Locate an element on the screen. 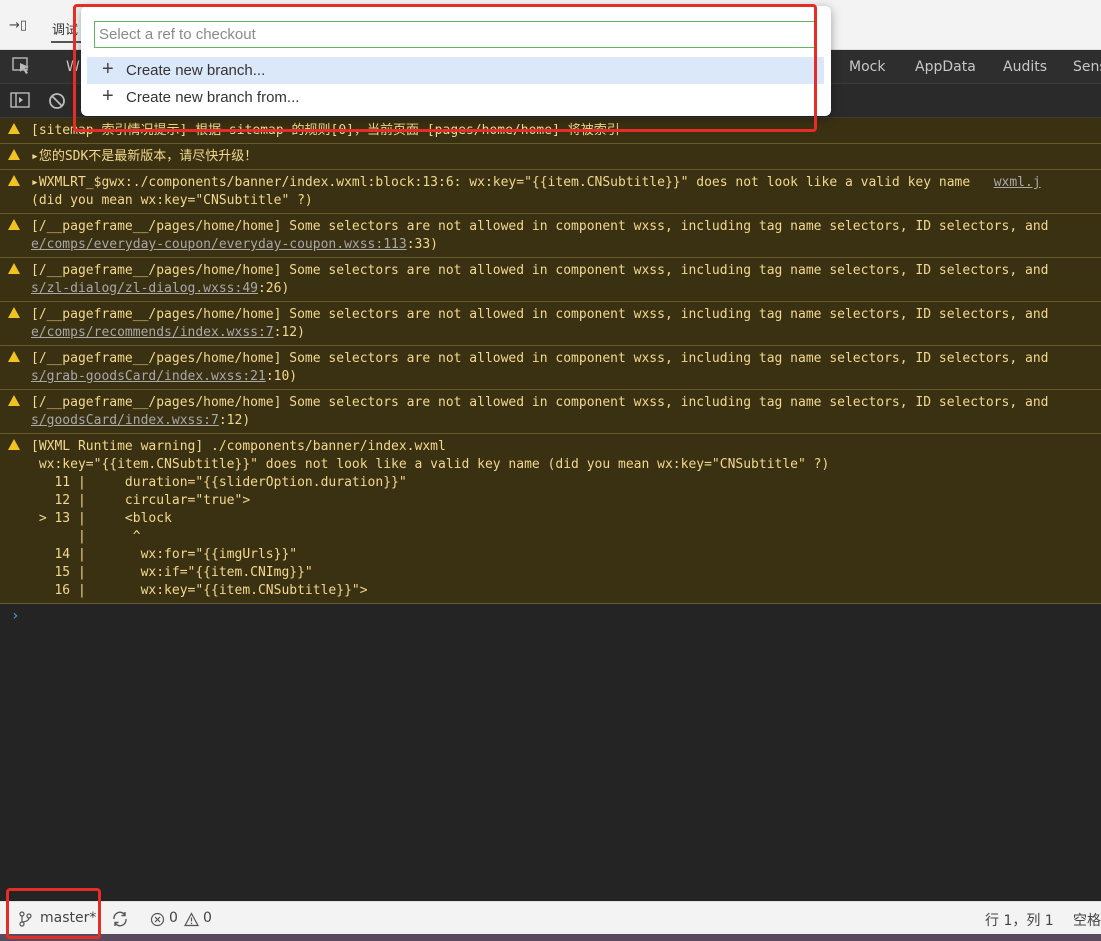 This screenshot has height=941, width=1101. tab-partial: W is located at coordinates (73, 67).